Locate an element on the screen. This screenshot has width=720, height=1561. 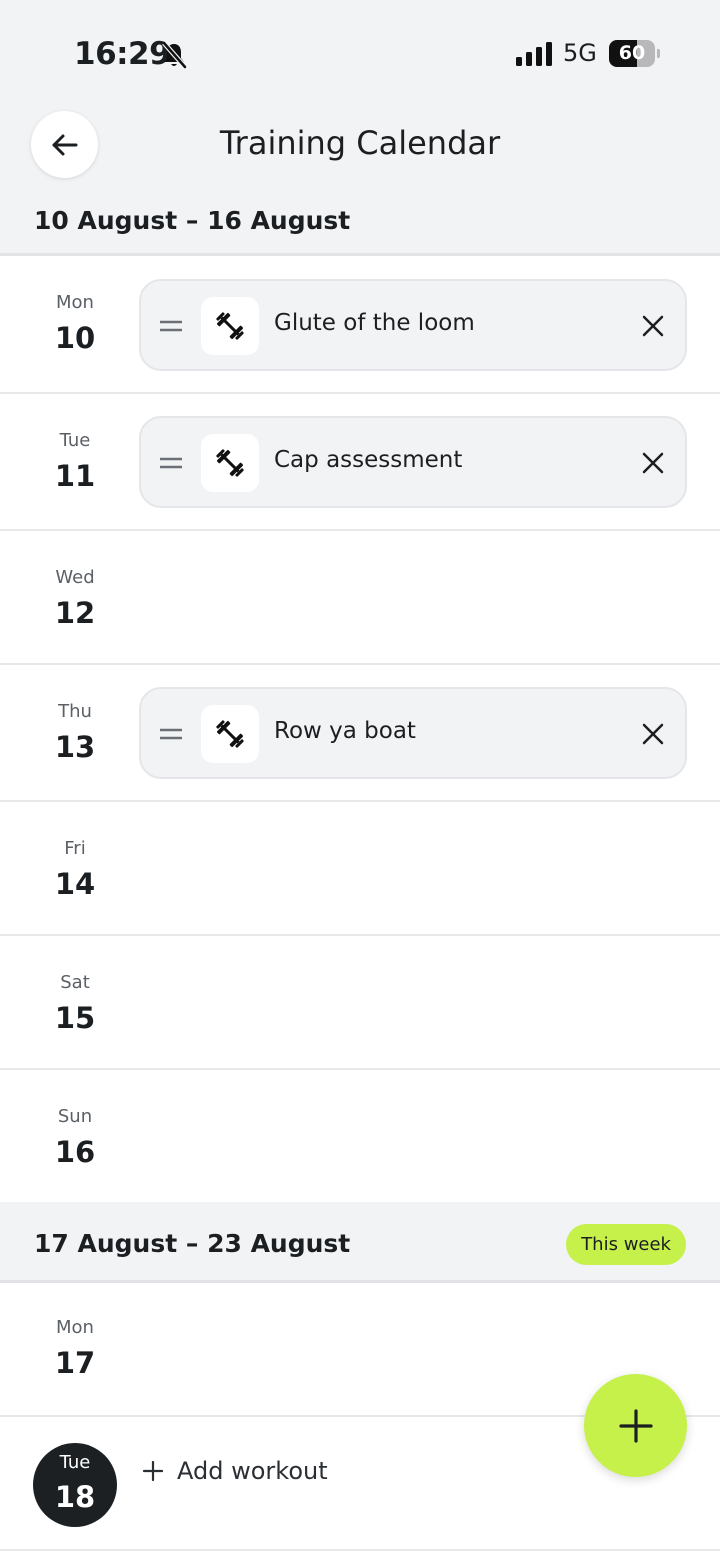
day-row: Wed 12 is located at coordinates (360, 598).